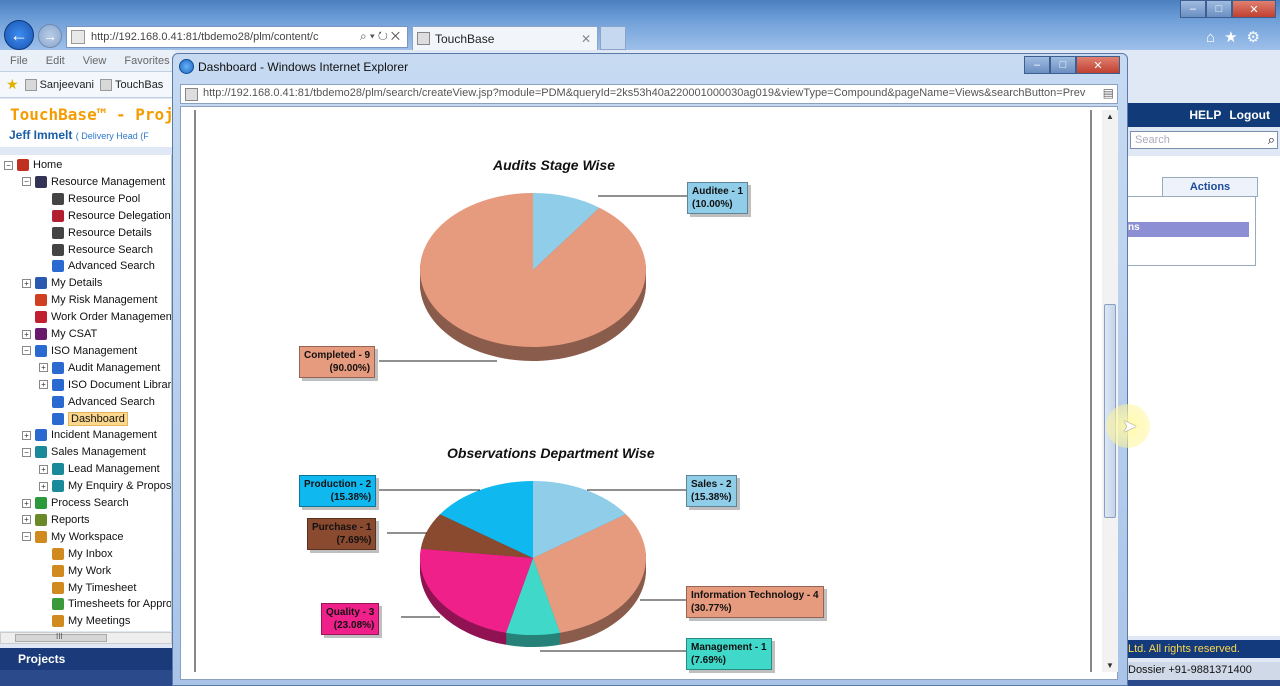 The width and height of the screenshot is (1280, 686). What do you see at coordinates (729, 647) in the screenshot?
I see `callout-label: Management - 1` at bounding box center [729, 647].